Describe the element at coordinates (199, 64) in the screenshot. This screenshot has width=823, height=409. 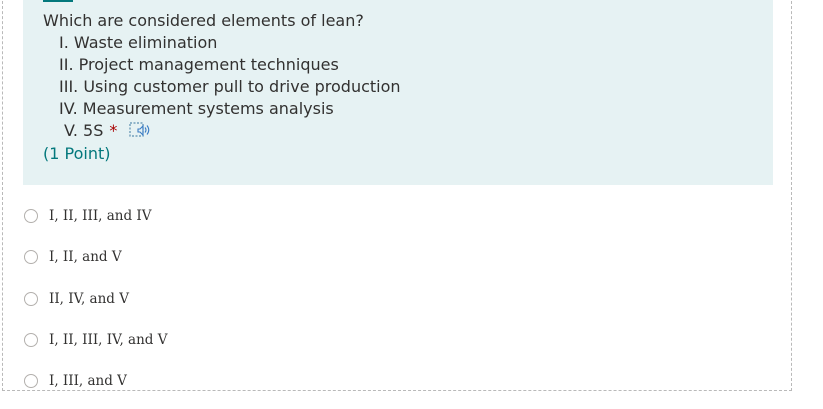
I see `question-item-2: II. Project management techniques` at that location.